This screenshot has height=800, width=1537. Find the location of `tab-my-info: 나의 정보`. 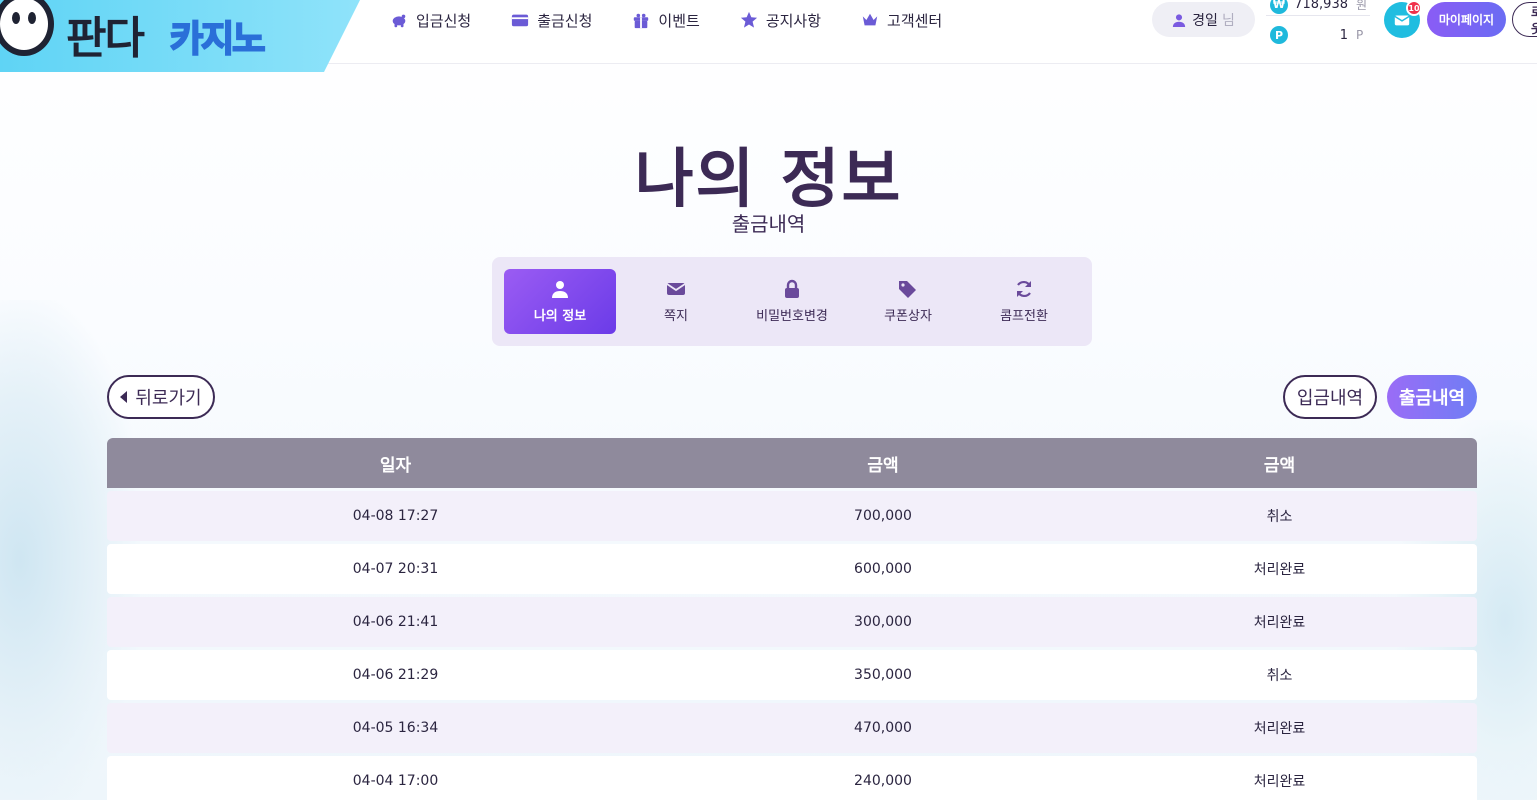

tab-my-info: 나의 정보 is located at coordinates (560, 301).